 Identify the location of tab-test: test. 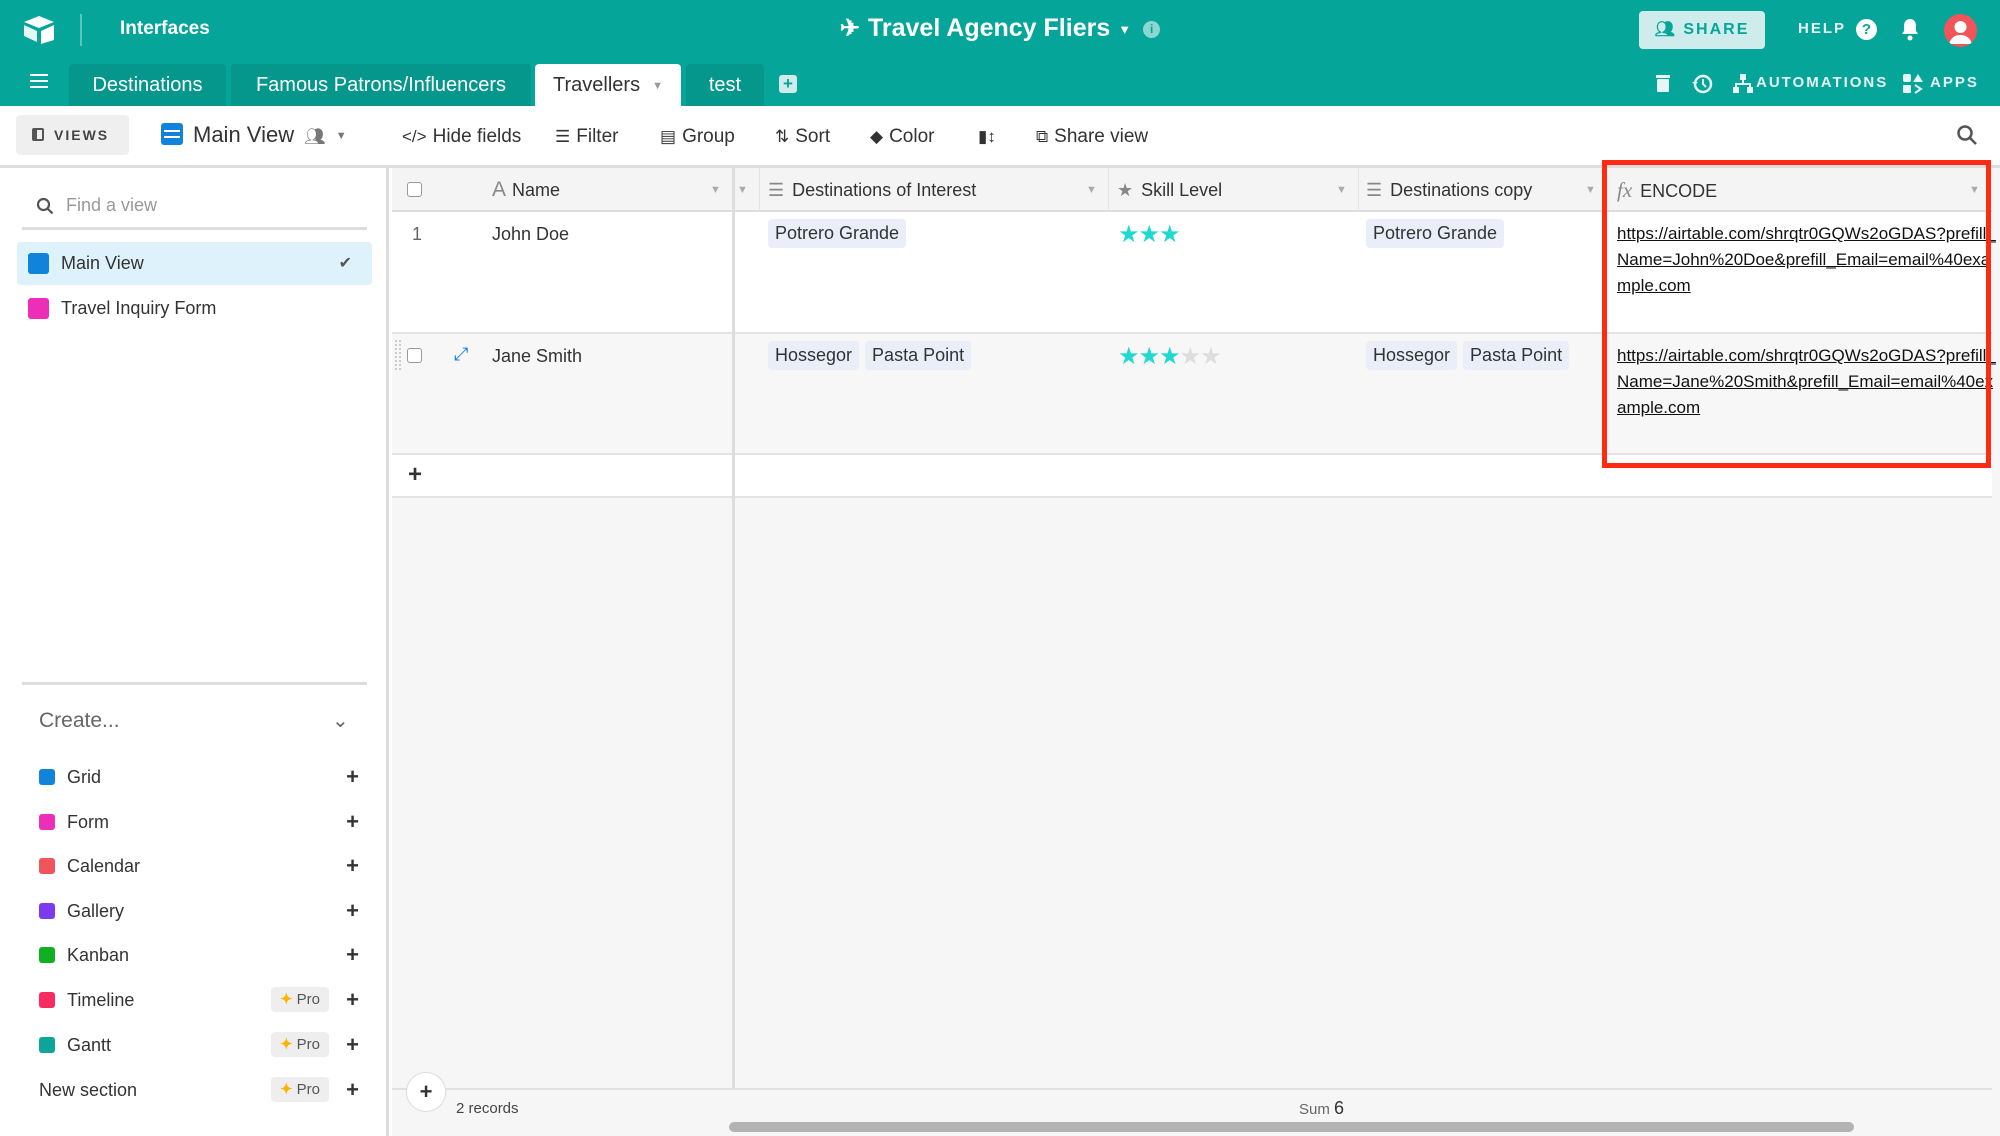
(725, 85).